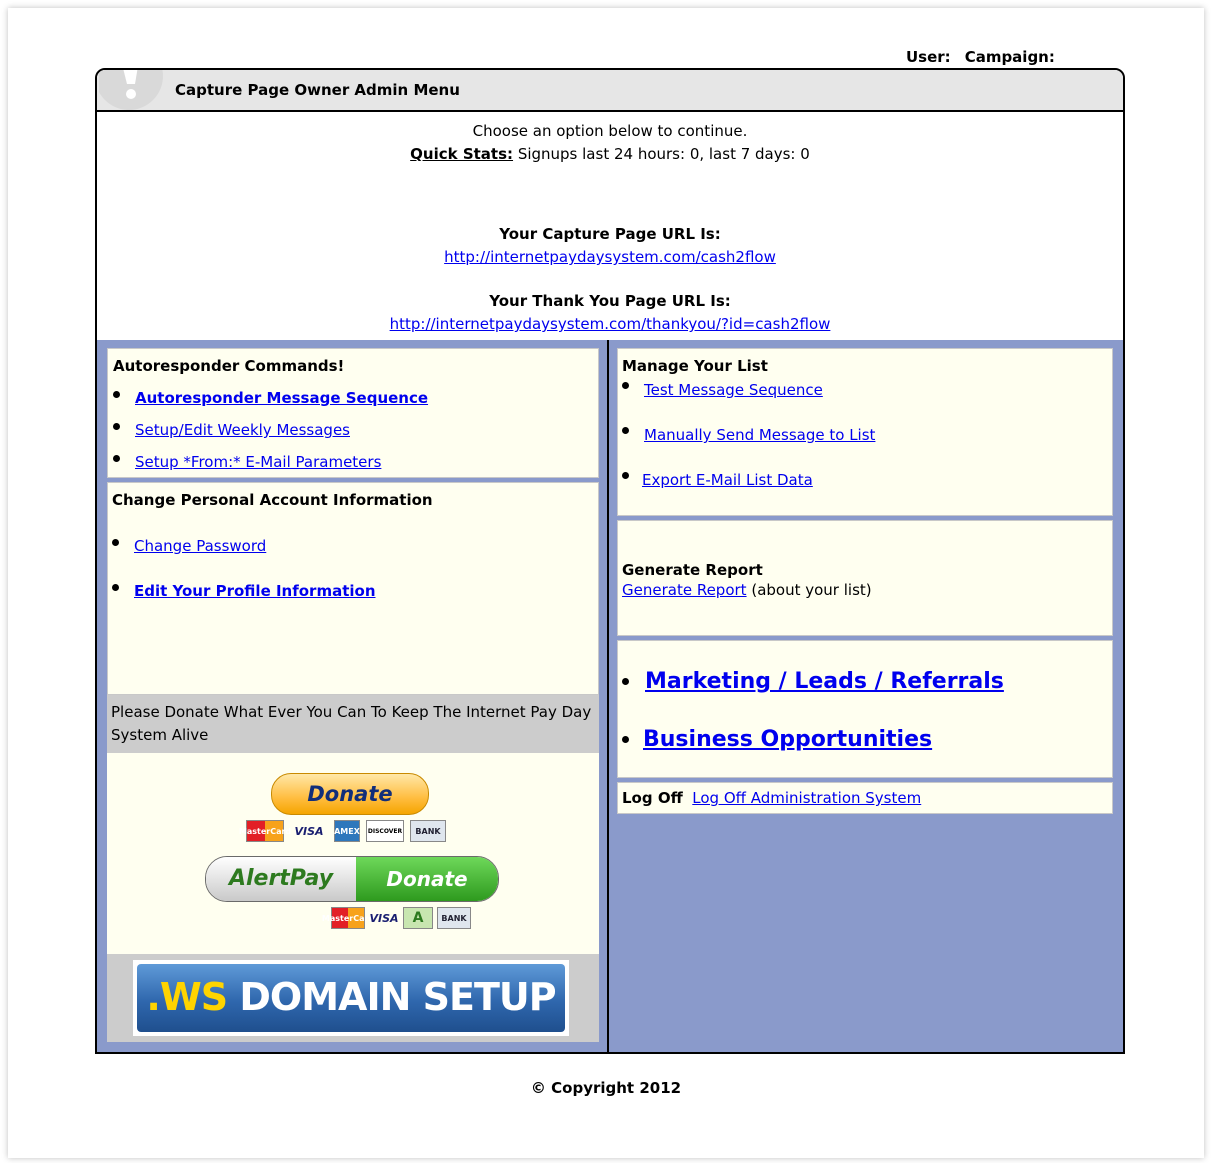 The width and height of the screenshot is (1212, 1163). I want to click on generate-report-link: Generate Report, so click(684, 590).